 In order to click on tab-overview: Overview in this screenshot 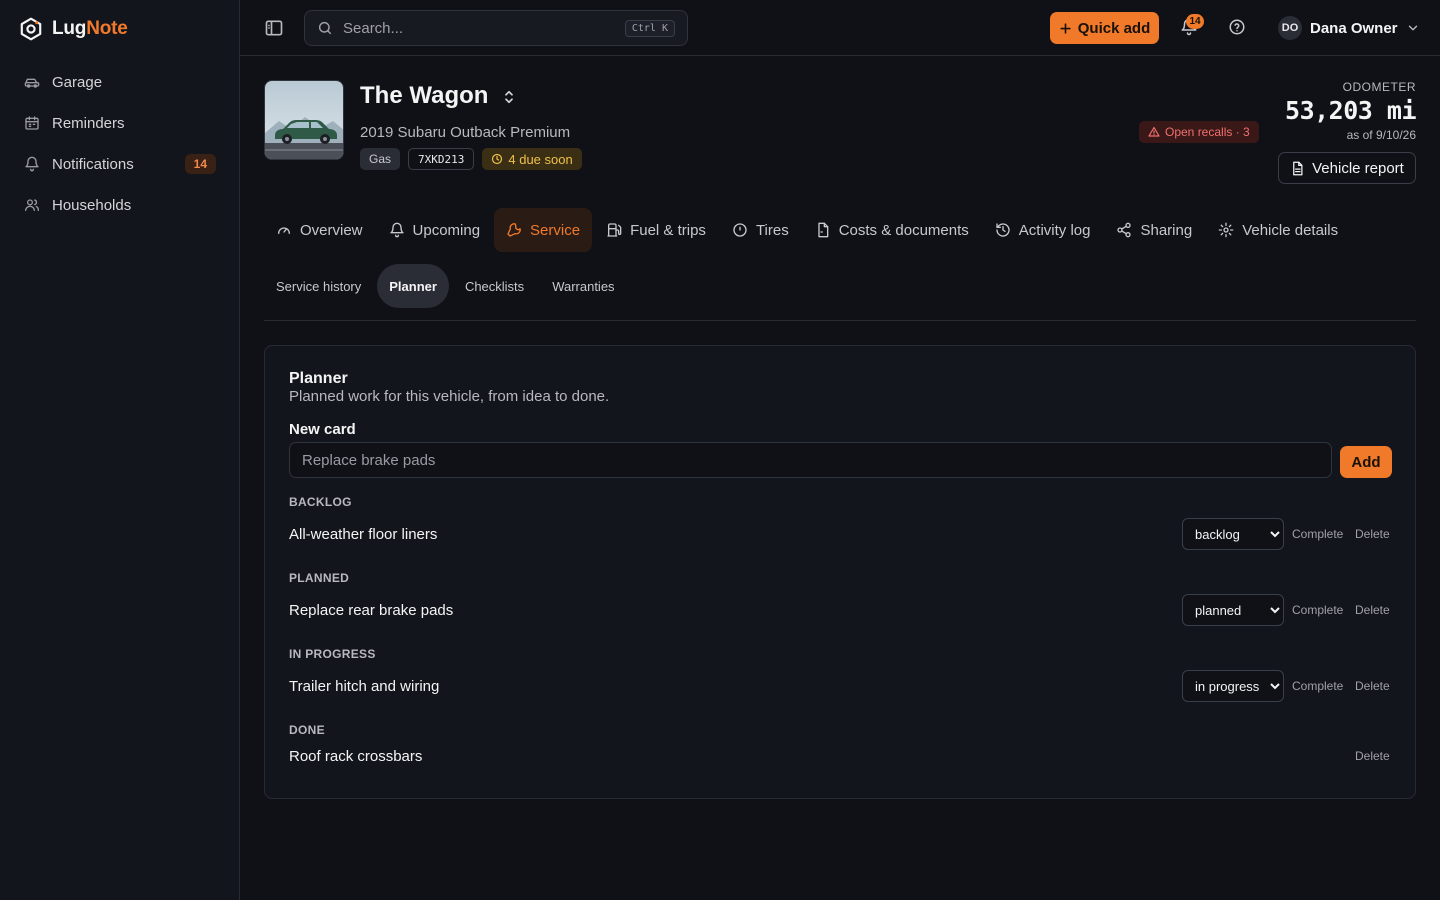, I will do `click(319, 230)`.